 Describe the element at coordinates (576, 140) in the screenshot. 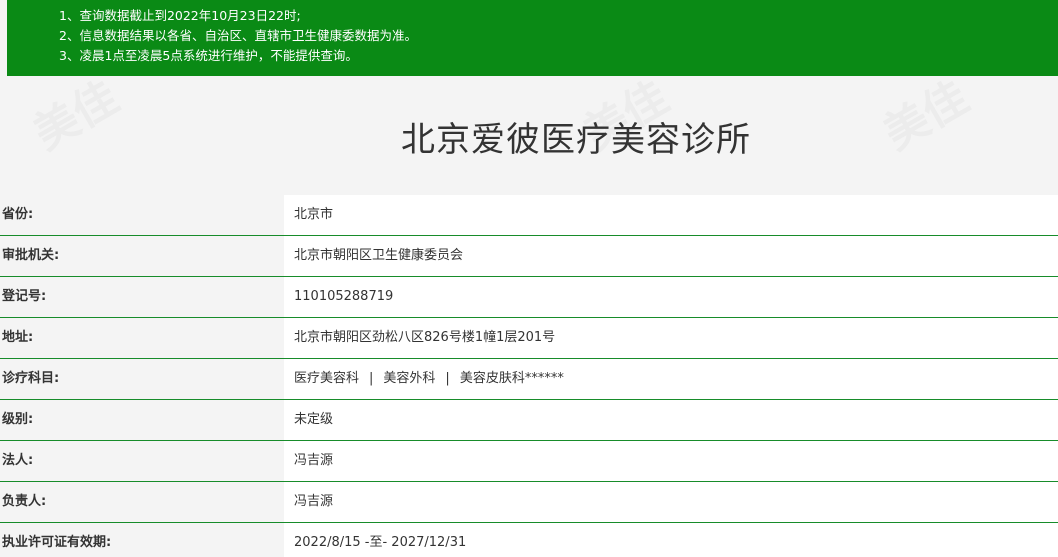

I see `page-title: 北京爱彼医疗美容诊所` at that location.